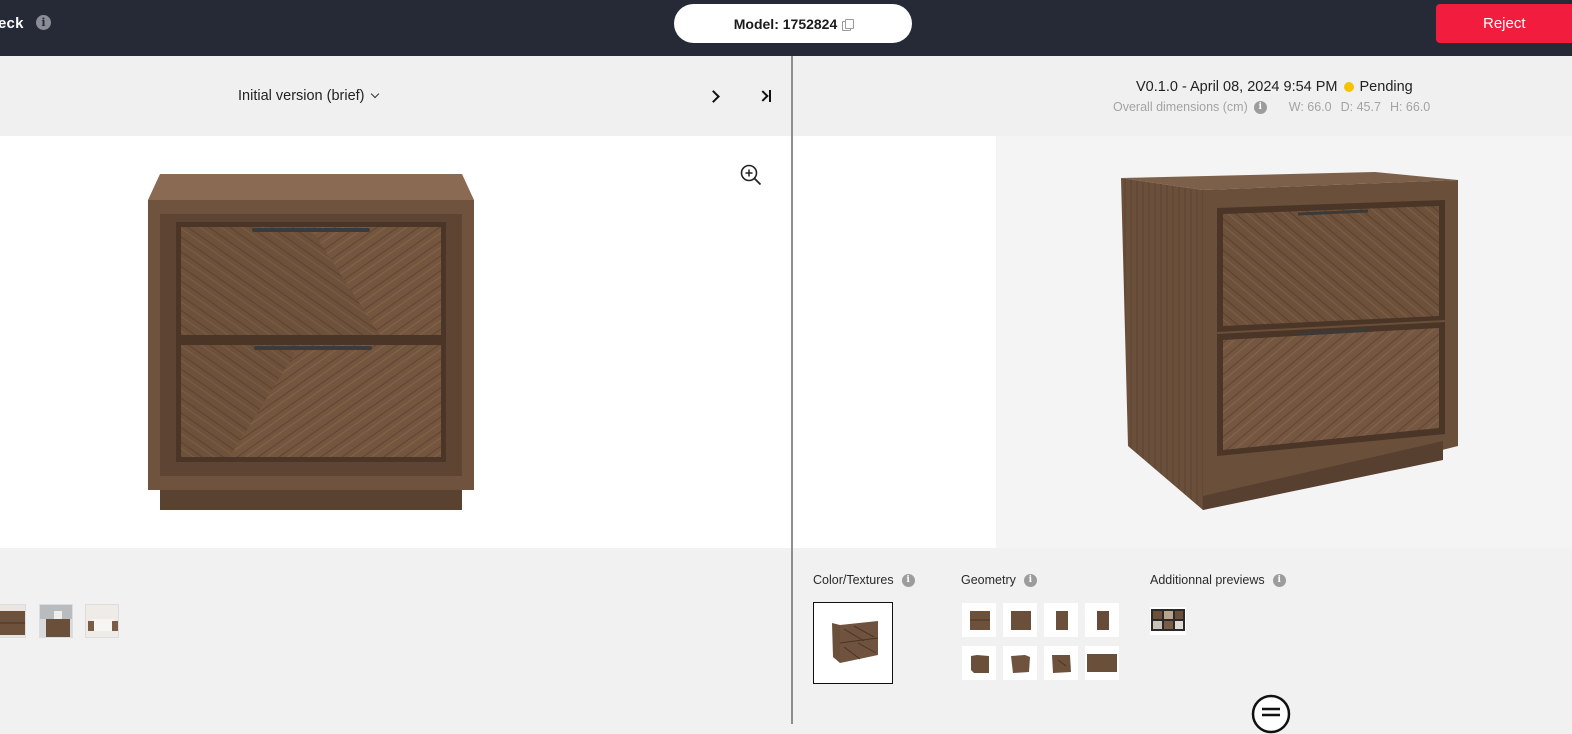 The height and width of the screenshot is (734, 1572). I want to click on additional-previews-title: Additionnal previews, so click(1207, 580).